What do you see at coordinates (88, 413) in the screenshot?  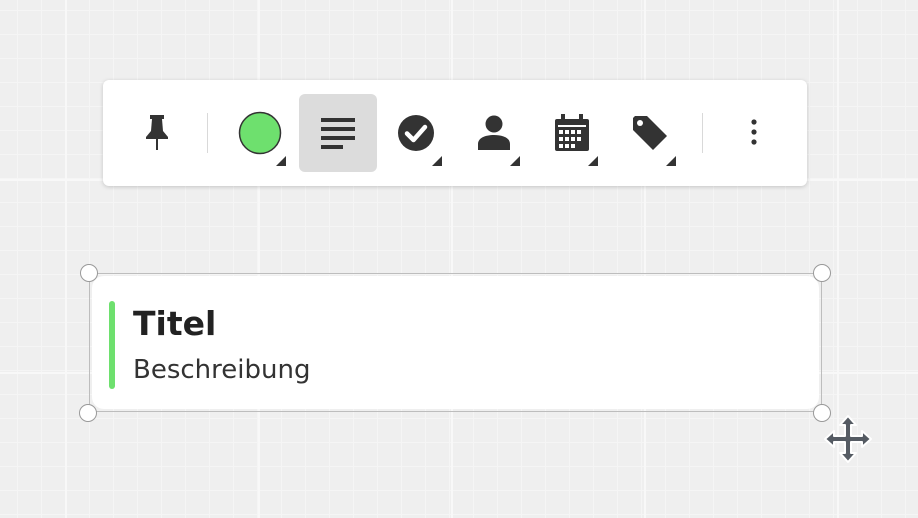 I see `resize-handle-bottom-left` at bounding box center [88, 413].